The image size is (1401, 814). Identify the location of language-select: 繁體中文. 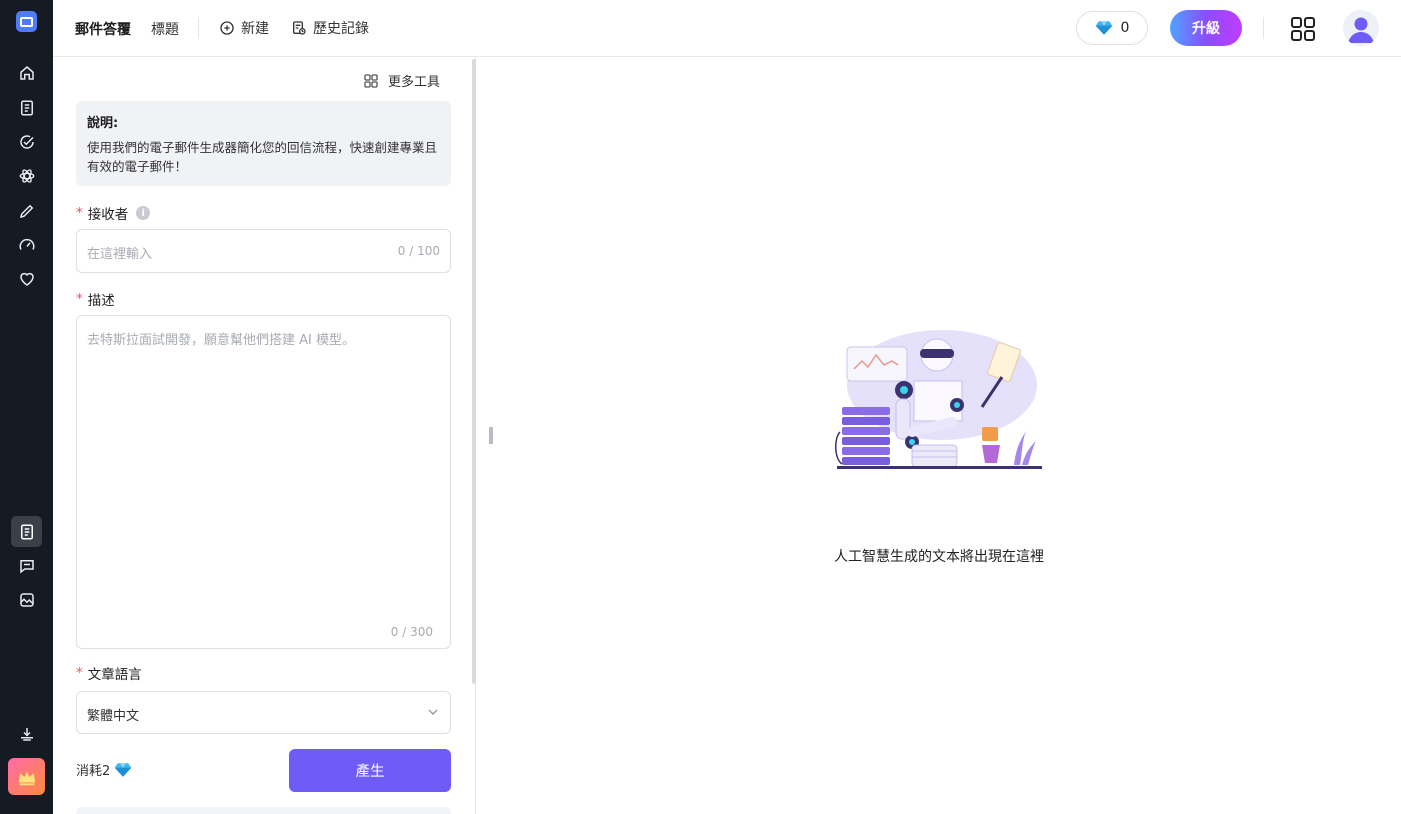
(263, 712).